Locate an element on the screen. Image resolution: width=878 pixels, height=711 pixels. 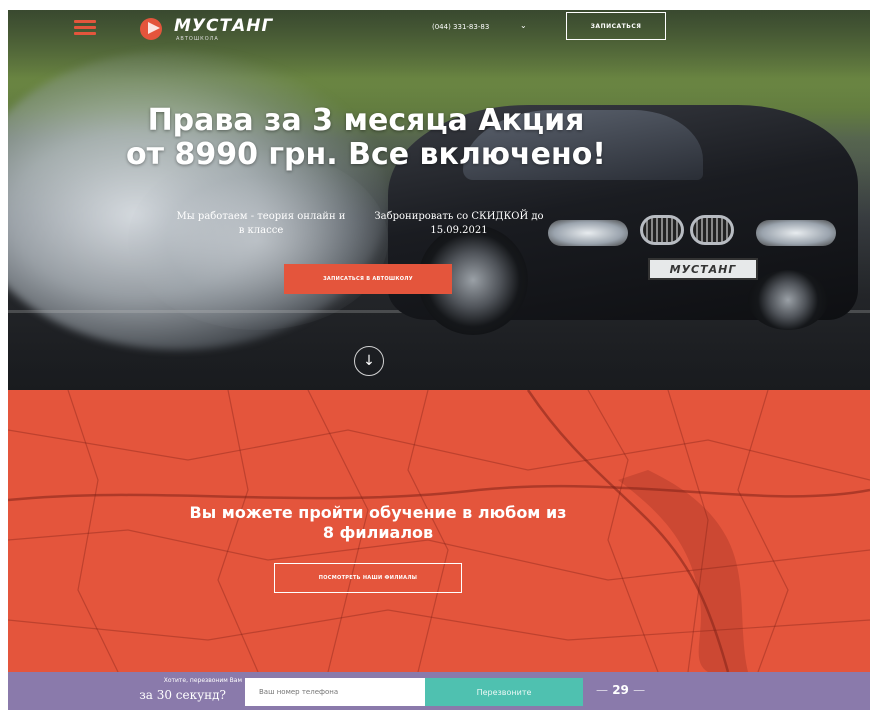
logo-text: МУСТАНГ is located at coordinates (223, 26).